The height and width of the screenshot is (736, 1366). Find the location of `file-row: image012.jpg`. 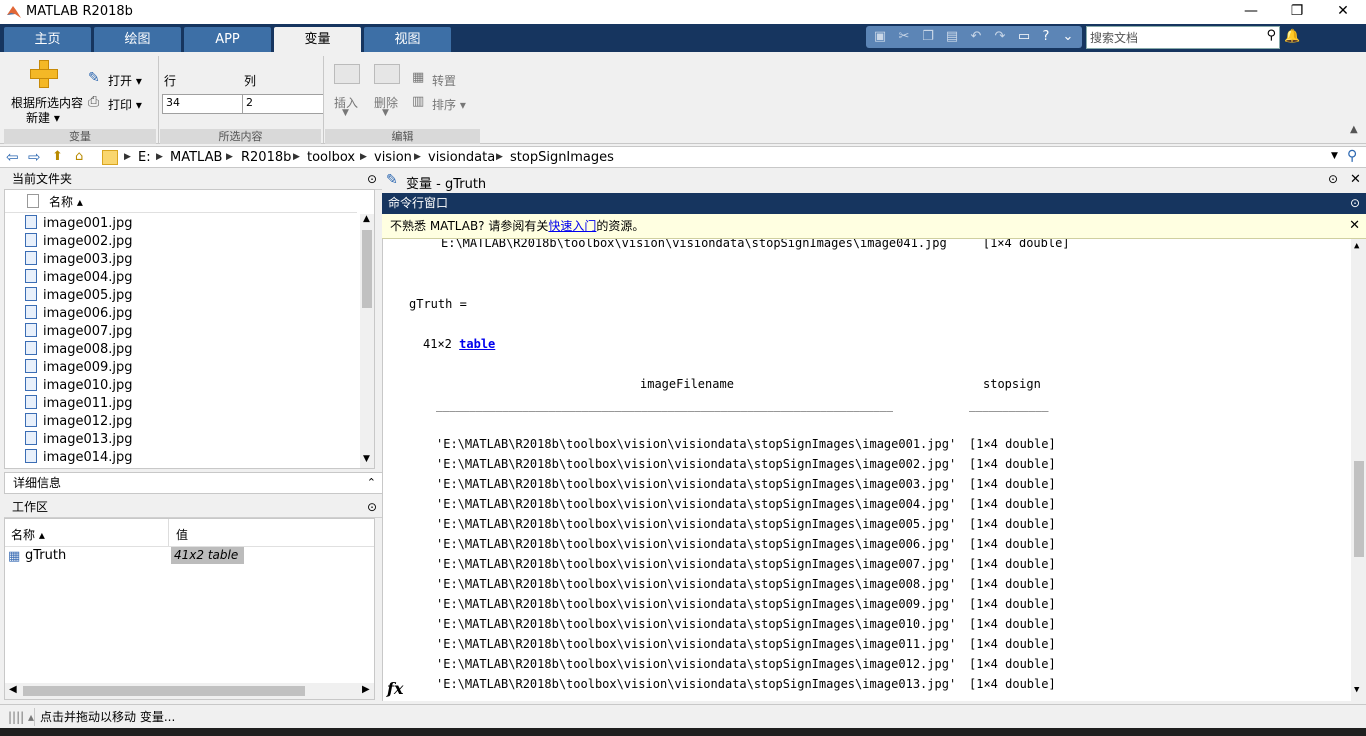

file-row: image012.jpg is located at coordinates (79, 422).